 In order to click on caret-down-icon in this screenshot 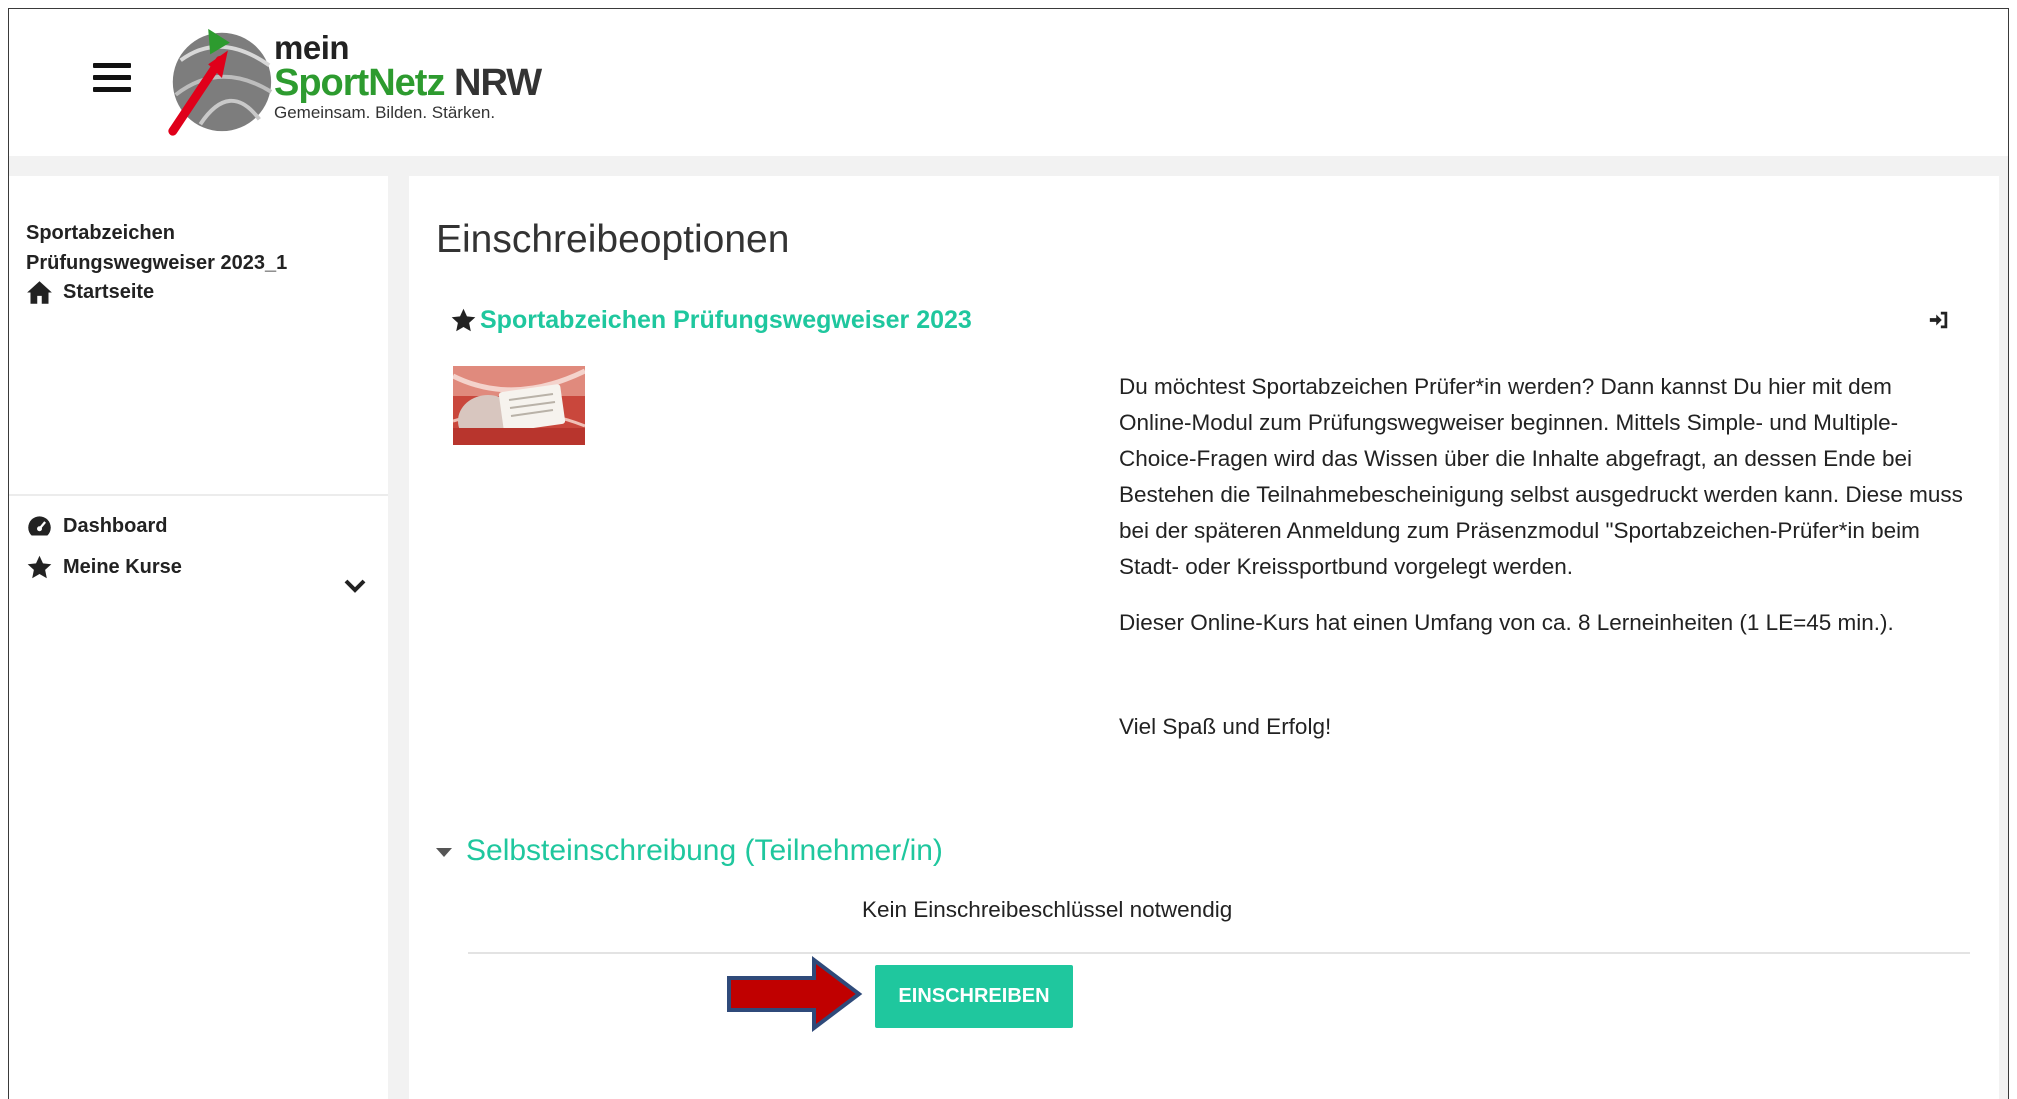, I will do `click(444, 852)`.